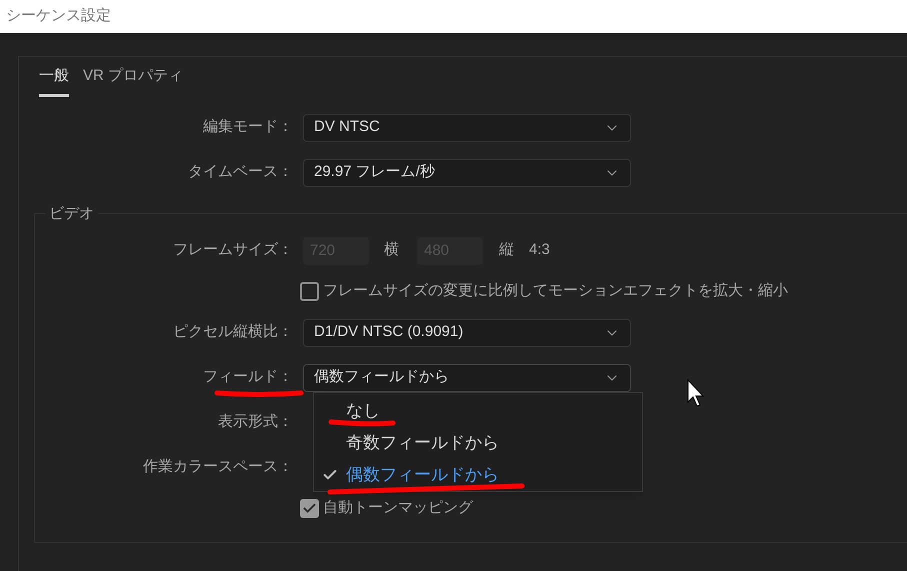  I want to click on field-label: フィールド：, so click(248, 377).